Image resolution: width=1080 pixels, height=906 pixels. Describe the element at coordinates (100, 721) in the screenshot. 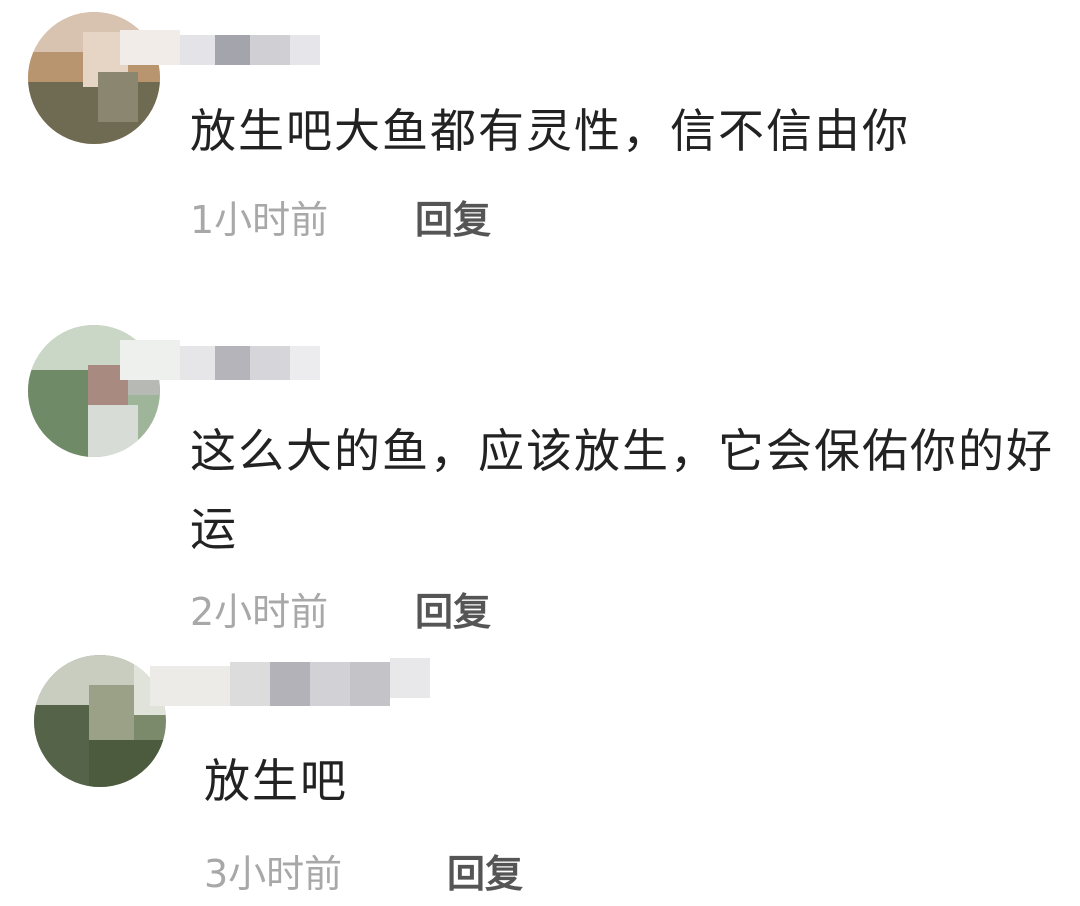

I see `avatar` at that location.